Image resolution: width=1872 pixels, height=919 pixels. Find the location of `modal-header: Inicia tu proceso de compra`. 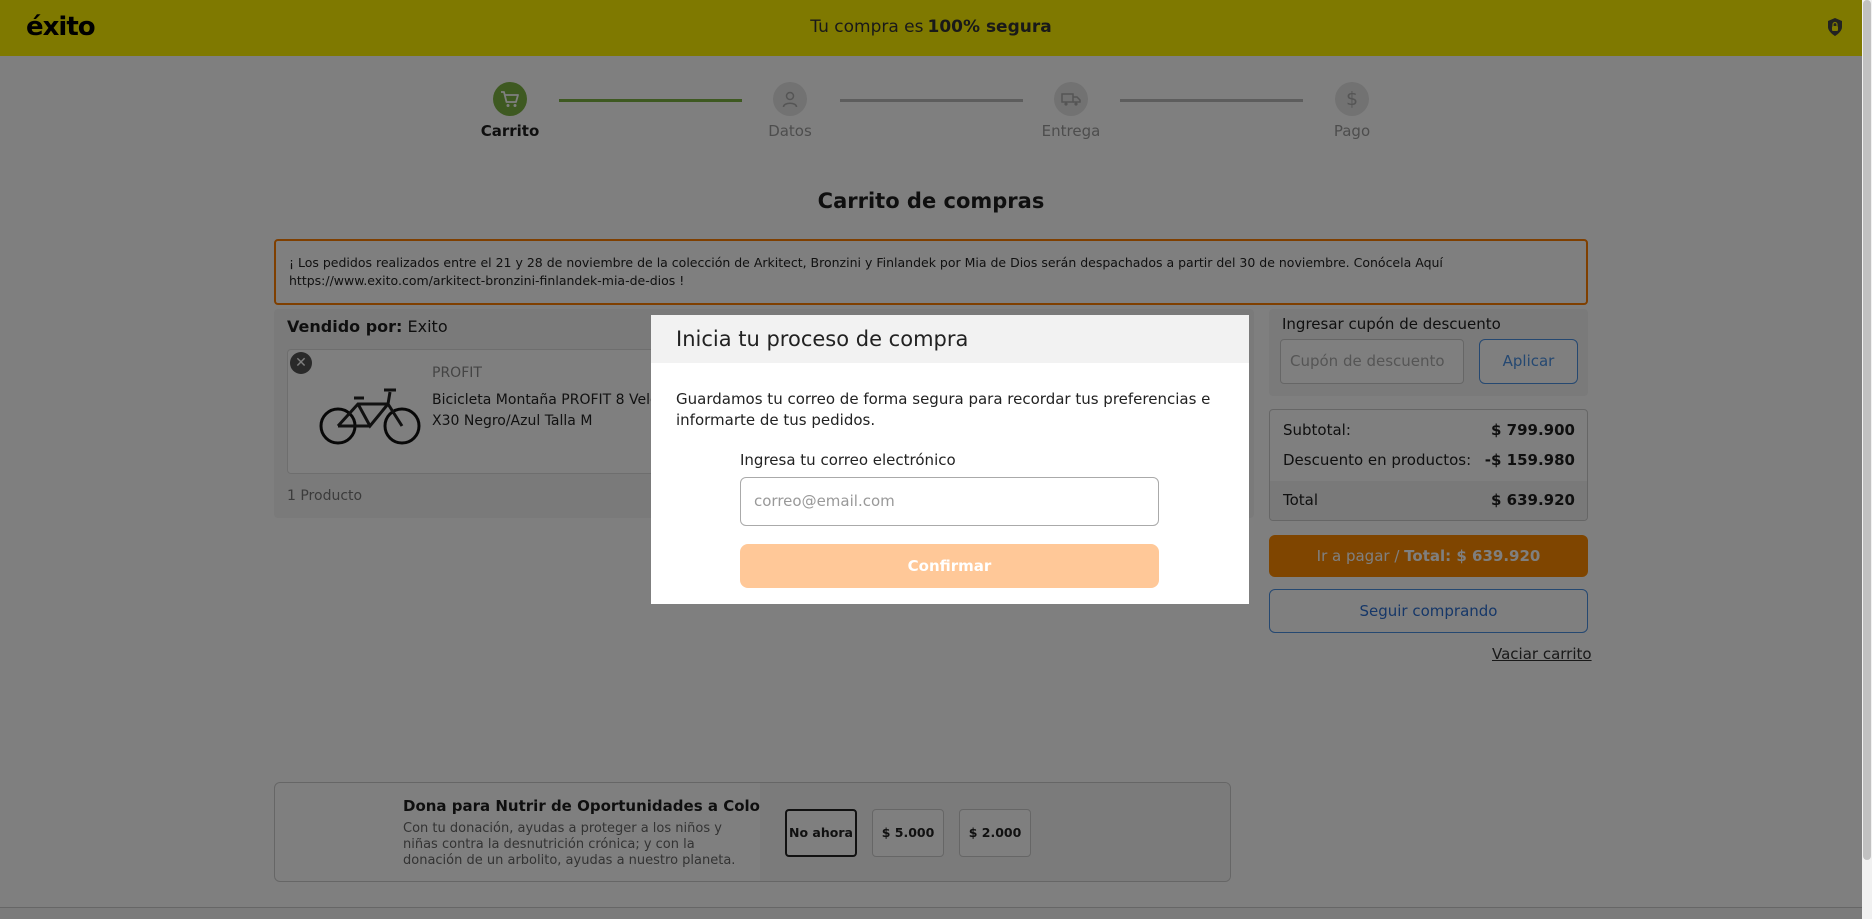

modal-header: Inicia tu proceso de compra is located at coordinates (950, 339).